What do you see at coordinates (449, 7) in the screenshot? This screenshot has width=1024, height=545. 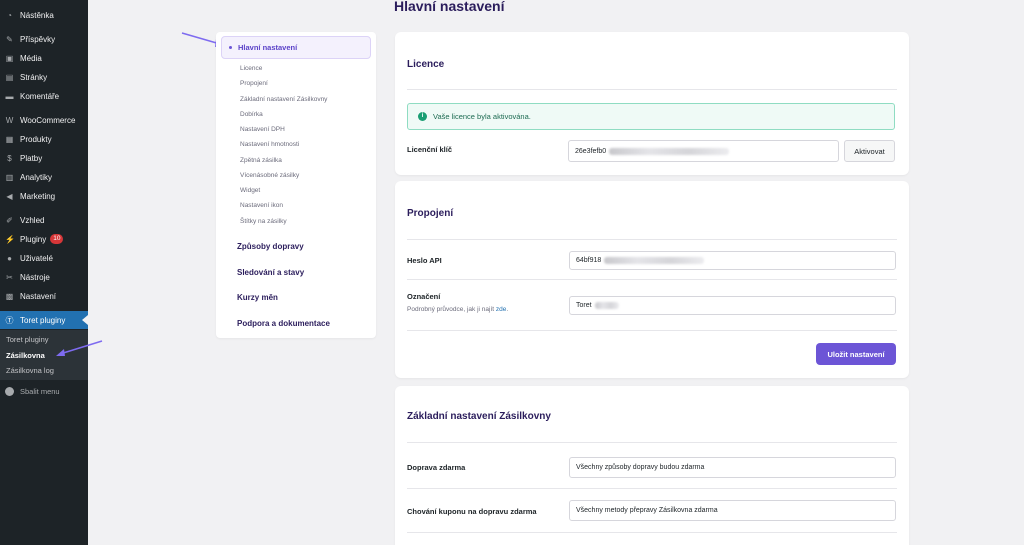 I see `page-title: Hlavní nastavení` at bounding box center [449, 7].